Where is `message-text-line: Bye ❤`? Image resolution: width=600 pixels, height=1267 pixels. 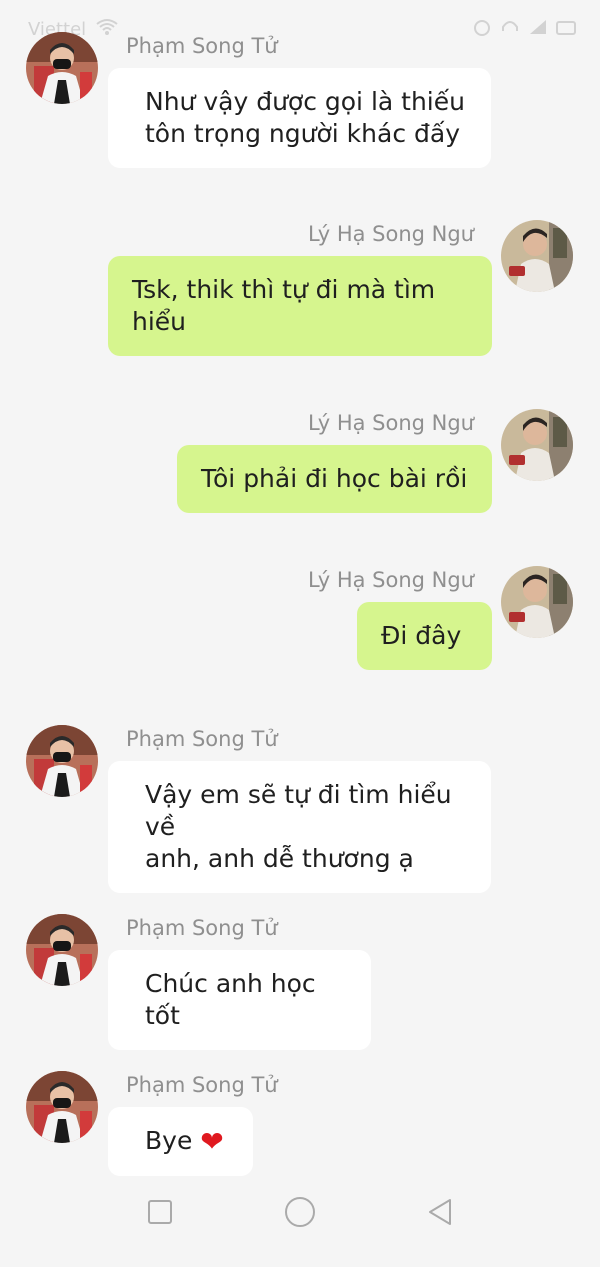 message-text-line: Bye ❤ is located at coordinates (187, 1141).